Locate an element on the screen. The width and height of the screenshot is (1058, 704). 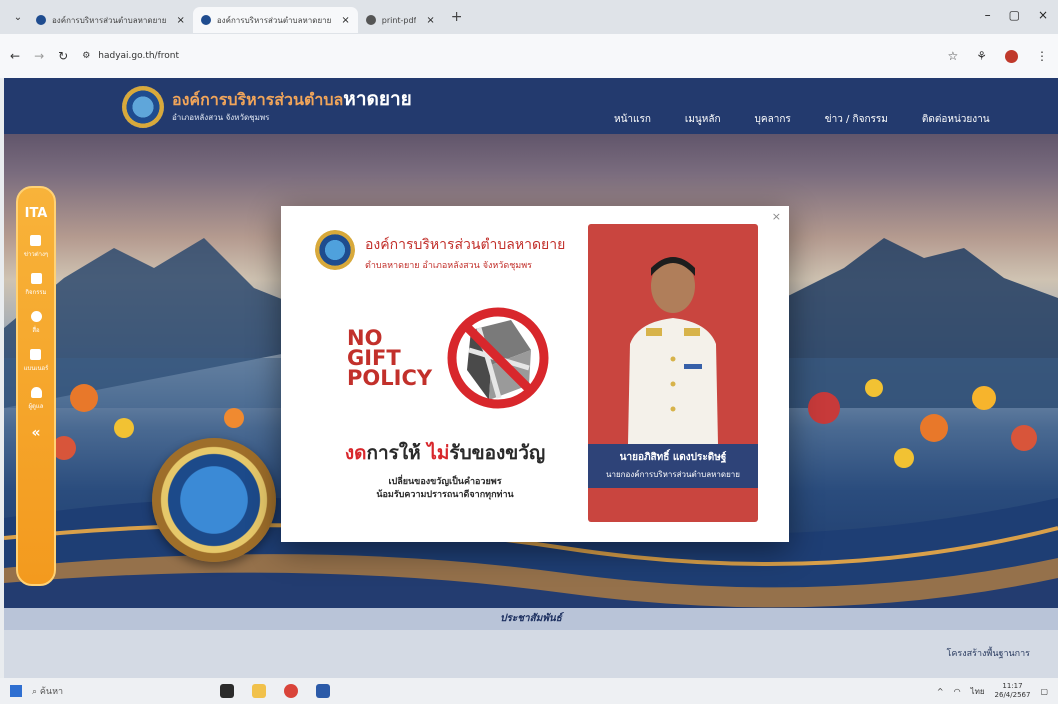
popup-org-name: องค์การบริหารส่วนตำบลหาดยาย is located at coordinates (465, 245).